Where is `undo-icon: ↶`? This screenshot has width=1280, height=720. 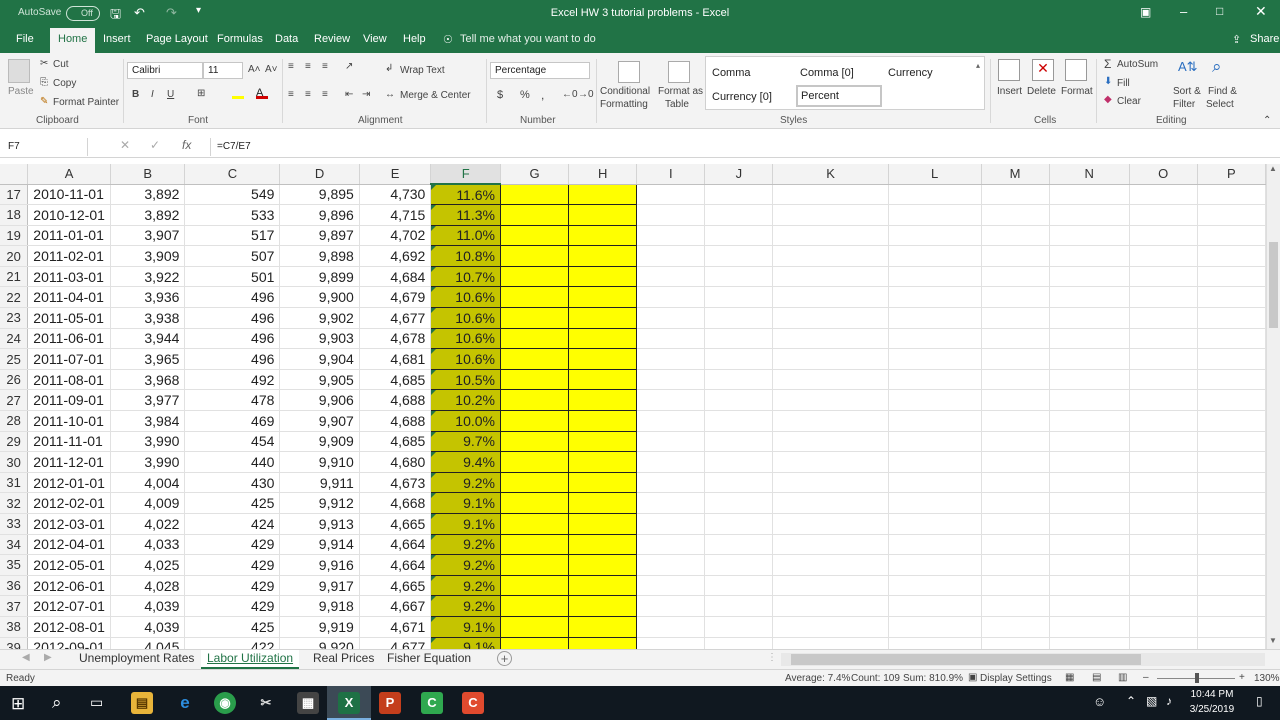
undo-icon: ↶ is located at coordinates (139, 13).